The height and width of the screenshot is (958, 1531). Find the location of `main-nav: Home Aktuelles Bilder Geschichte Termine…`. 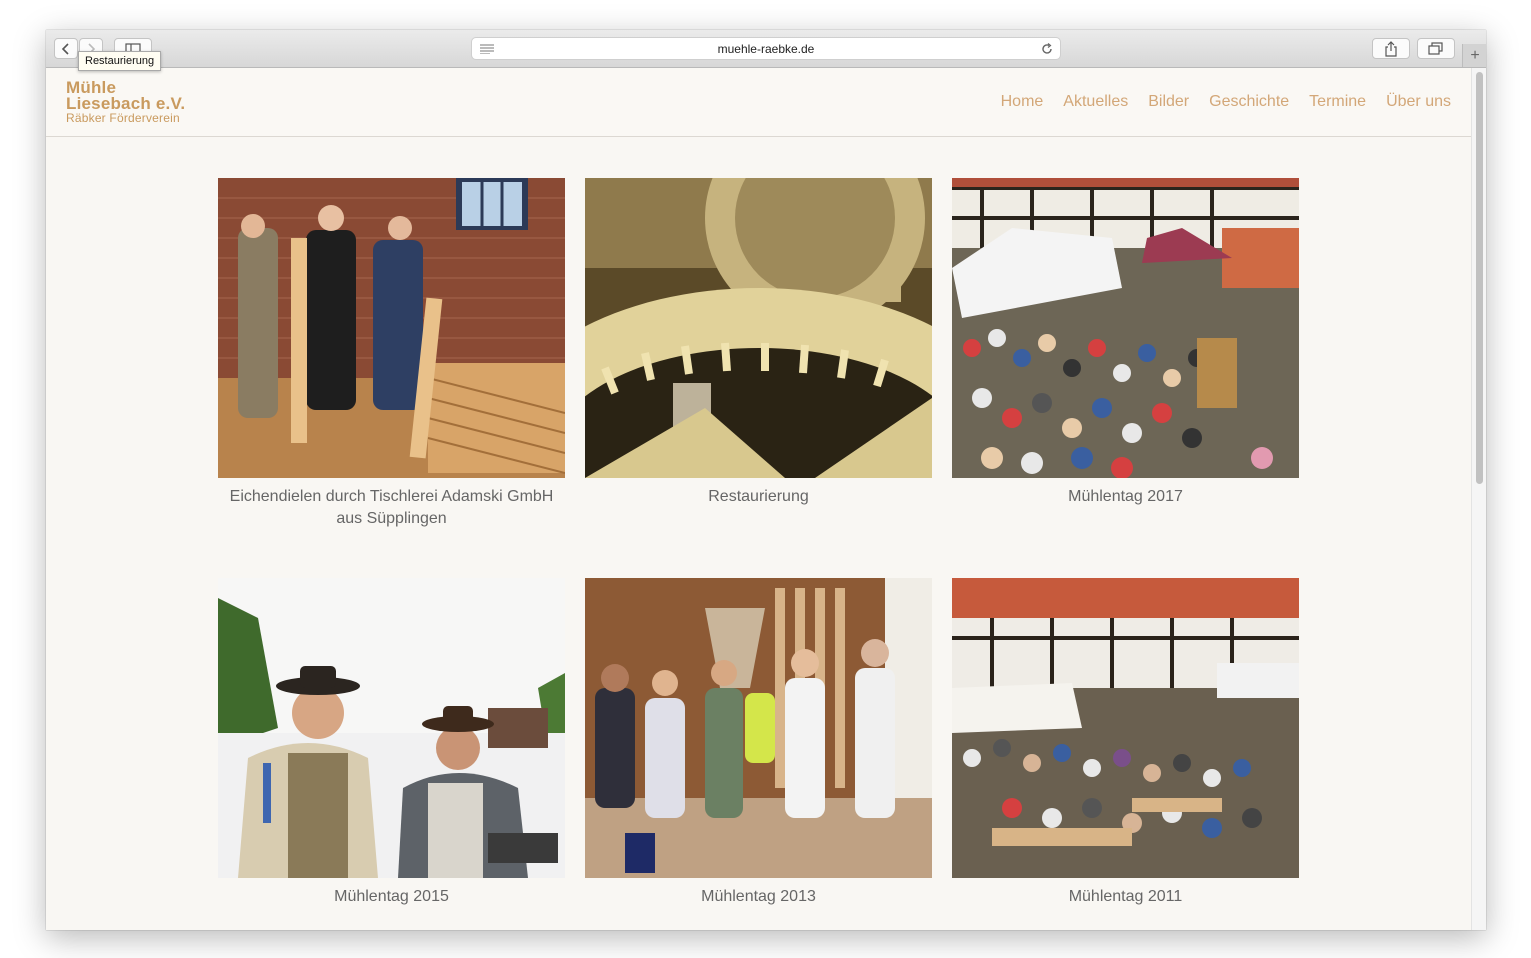

main-nav: Home Aktuelles Bilder Geschichte Termine… is located at coordinates (1226, 102).